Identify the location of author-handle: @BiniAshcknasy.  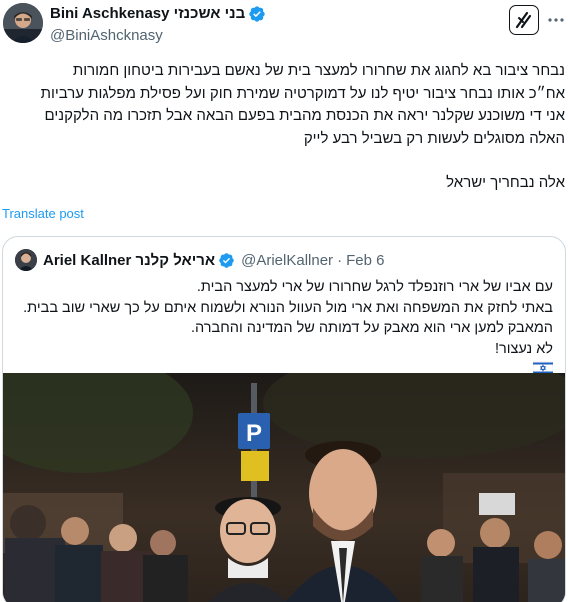
(158, 35).